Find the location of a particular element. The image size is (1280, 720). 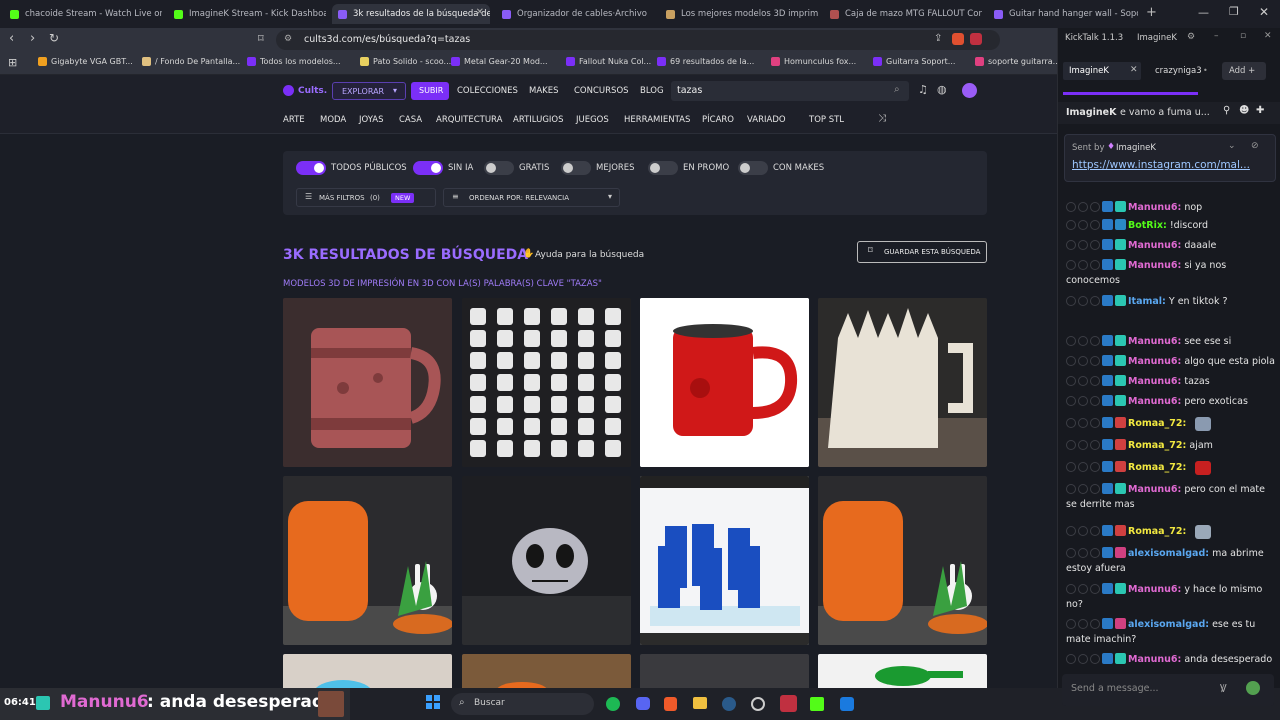

folder-icon is located at coordinates (700, 703).